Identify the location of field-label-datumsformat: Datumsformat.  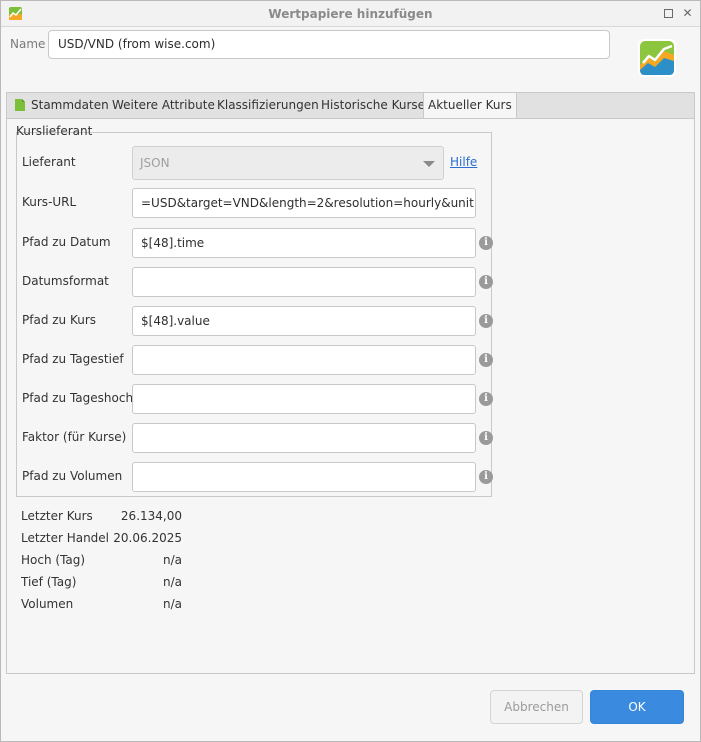
(65, 281).